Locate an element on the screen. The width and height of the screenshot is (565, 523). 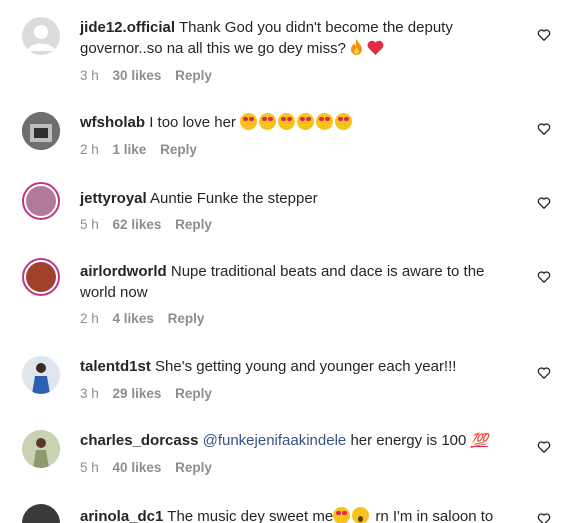
comment-likes: 30 likes is located at coordinates (137, 75).